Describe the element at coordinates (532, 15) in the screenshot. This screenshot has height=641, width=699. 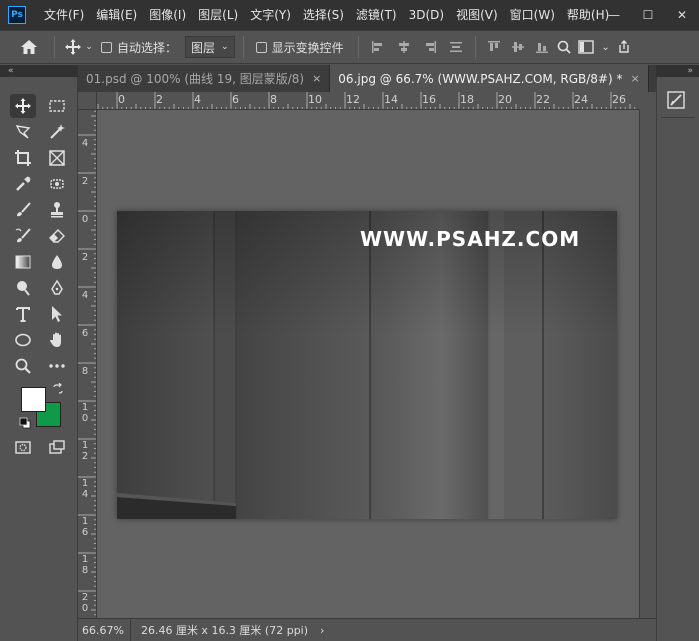
I see `menu-window: 窗口(W)` at that location.